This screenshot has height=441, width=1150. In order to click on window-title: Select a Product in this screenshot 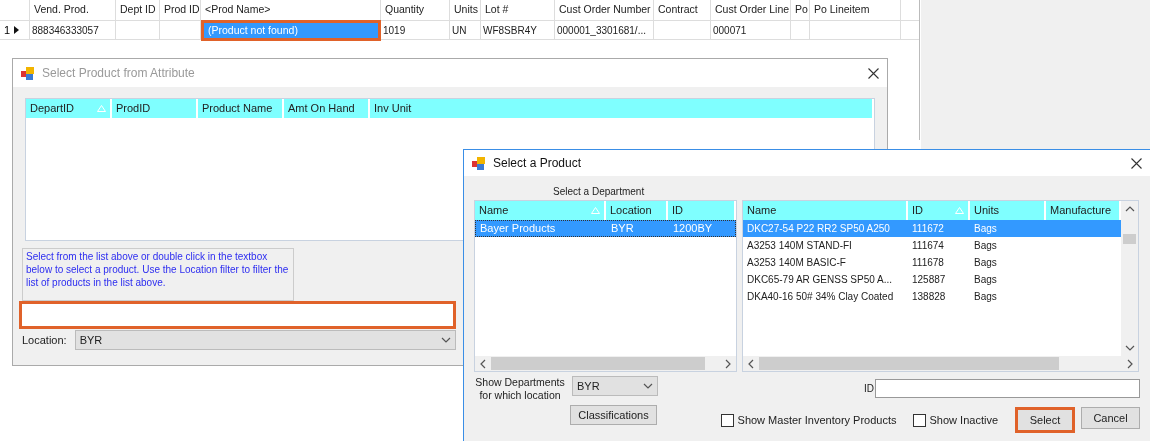, I will do `click(538, 163)`.